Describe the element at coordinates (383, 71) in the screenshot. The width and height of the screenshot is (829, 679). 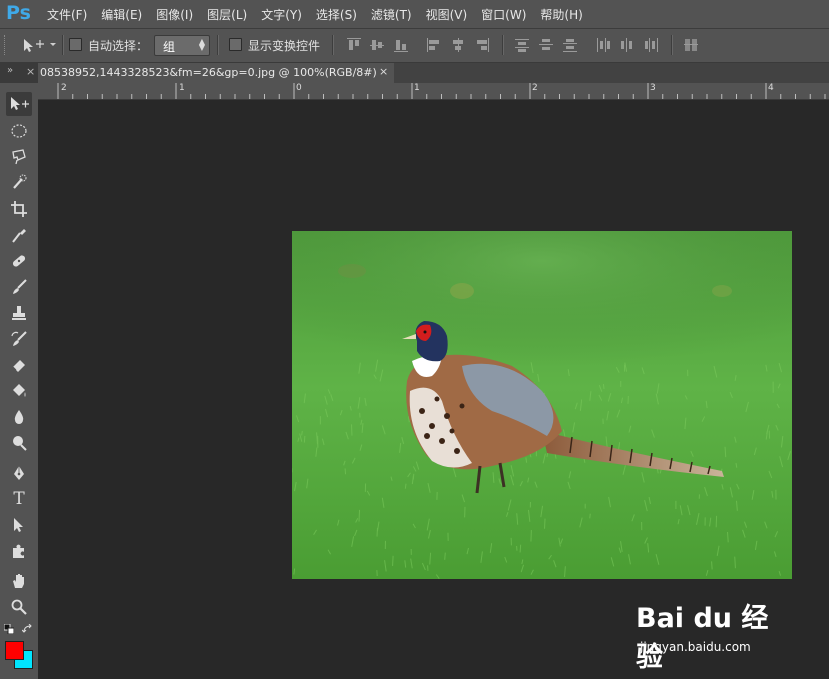
I see `close-document-icon: ×` at that location.